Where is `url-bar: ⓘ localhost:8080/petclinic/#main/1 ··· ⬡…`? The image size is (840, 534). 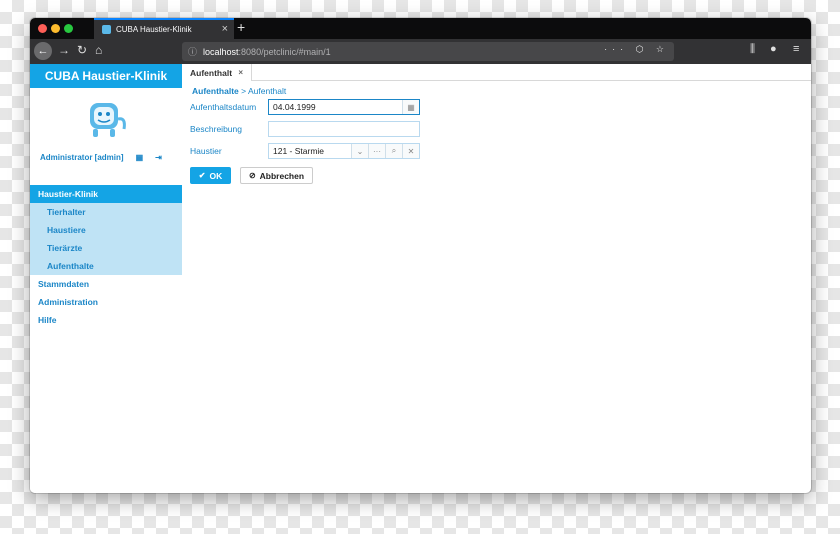 url-bar: ⓘ localhost:8080/petclinic/#main/1 ··· ⬡… is located at coordinates (428, 51).